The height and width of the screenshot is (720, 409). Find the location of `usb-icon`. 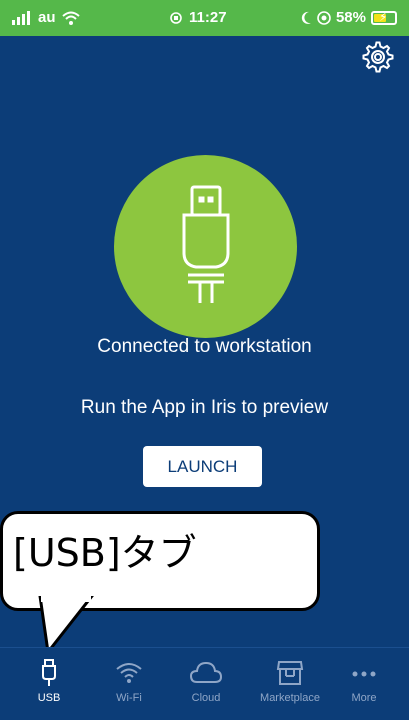

usb-icon is located at coordinates (49, 672).